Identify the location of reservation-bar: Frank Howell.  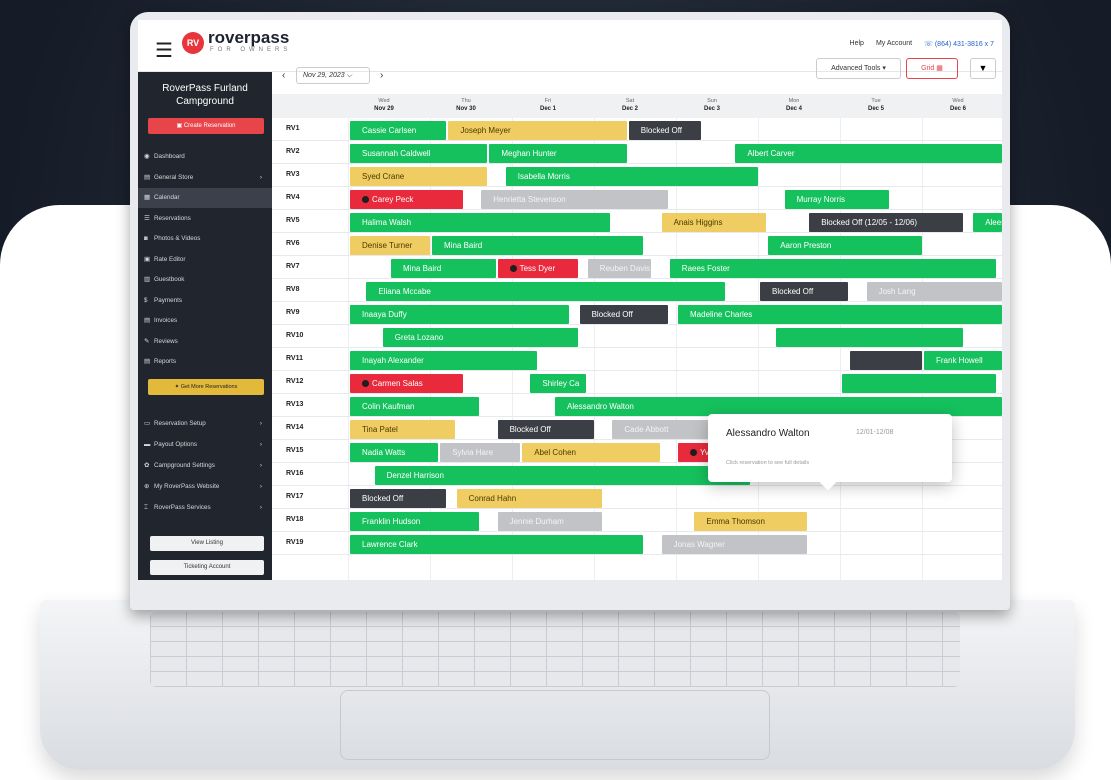
(963, 360).